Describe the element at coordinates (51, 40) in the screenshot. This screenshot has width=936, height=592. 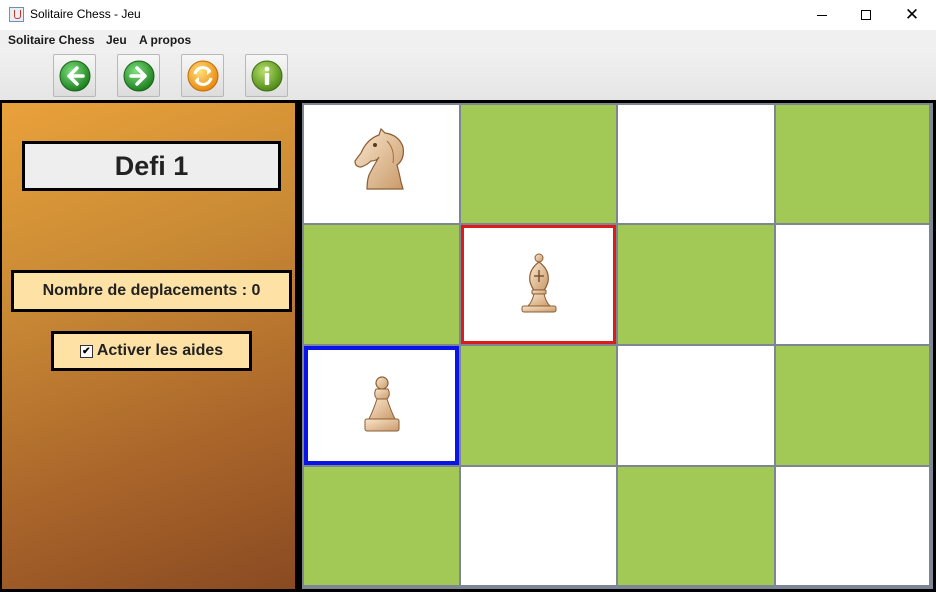
I see `menu-solitaire-chess: Solitaire Chess` at that location.